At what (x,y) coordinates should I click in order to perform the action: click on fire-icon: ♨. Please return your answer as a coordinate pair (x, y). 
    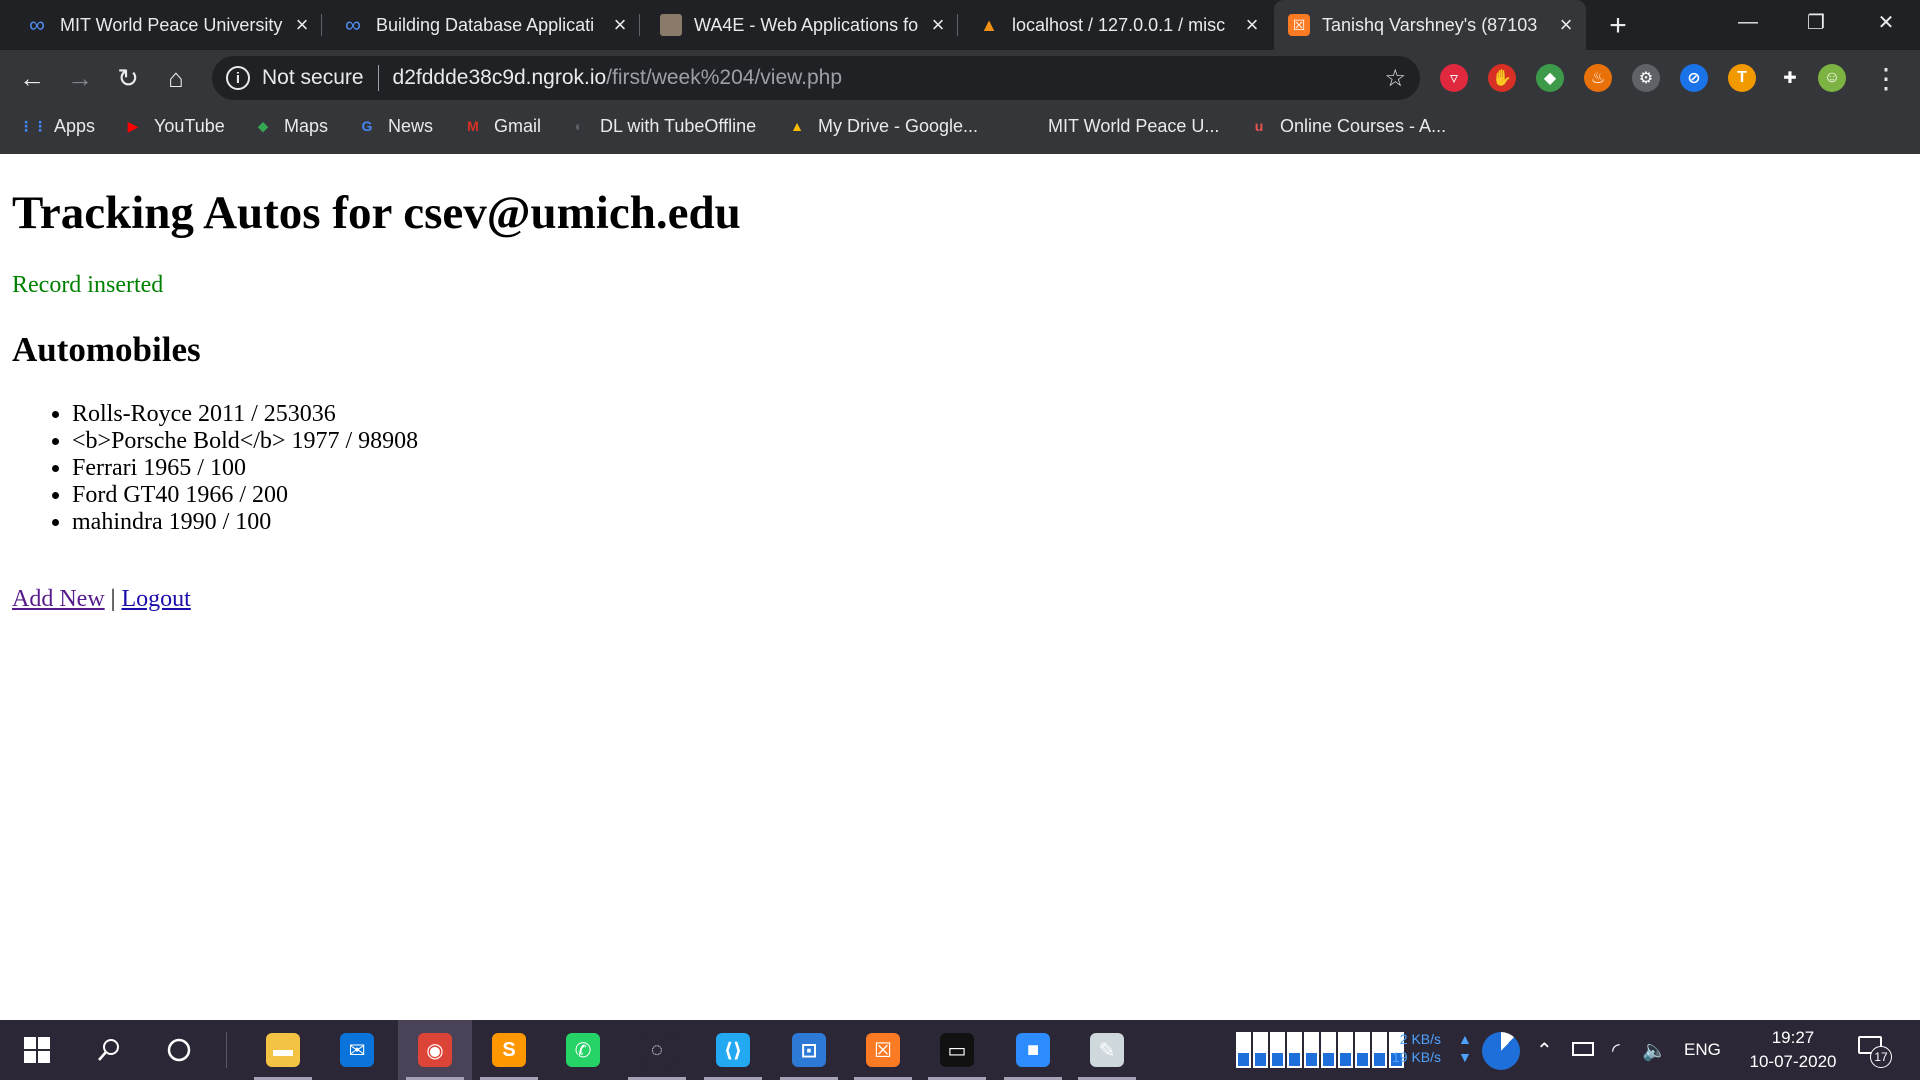
    Looking at the image, I should click on (1598, 78).